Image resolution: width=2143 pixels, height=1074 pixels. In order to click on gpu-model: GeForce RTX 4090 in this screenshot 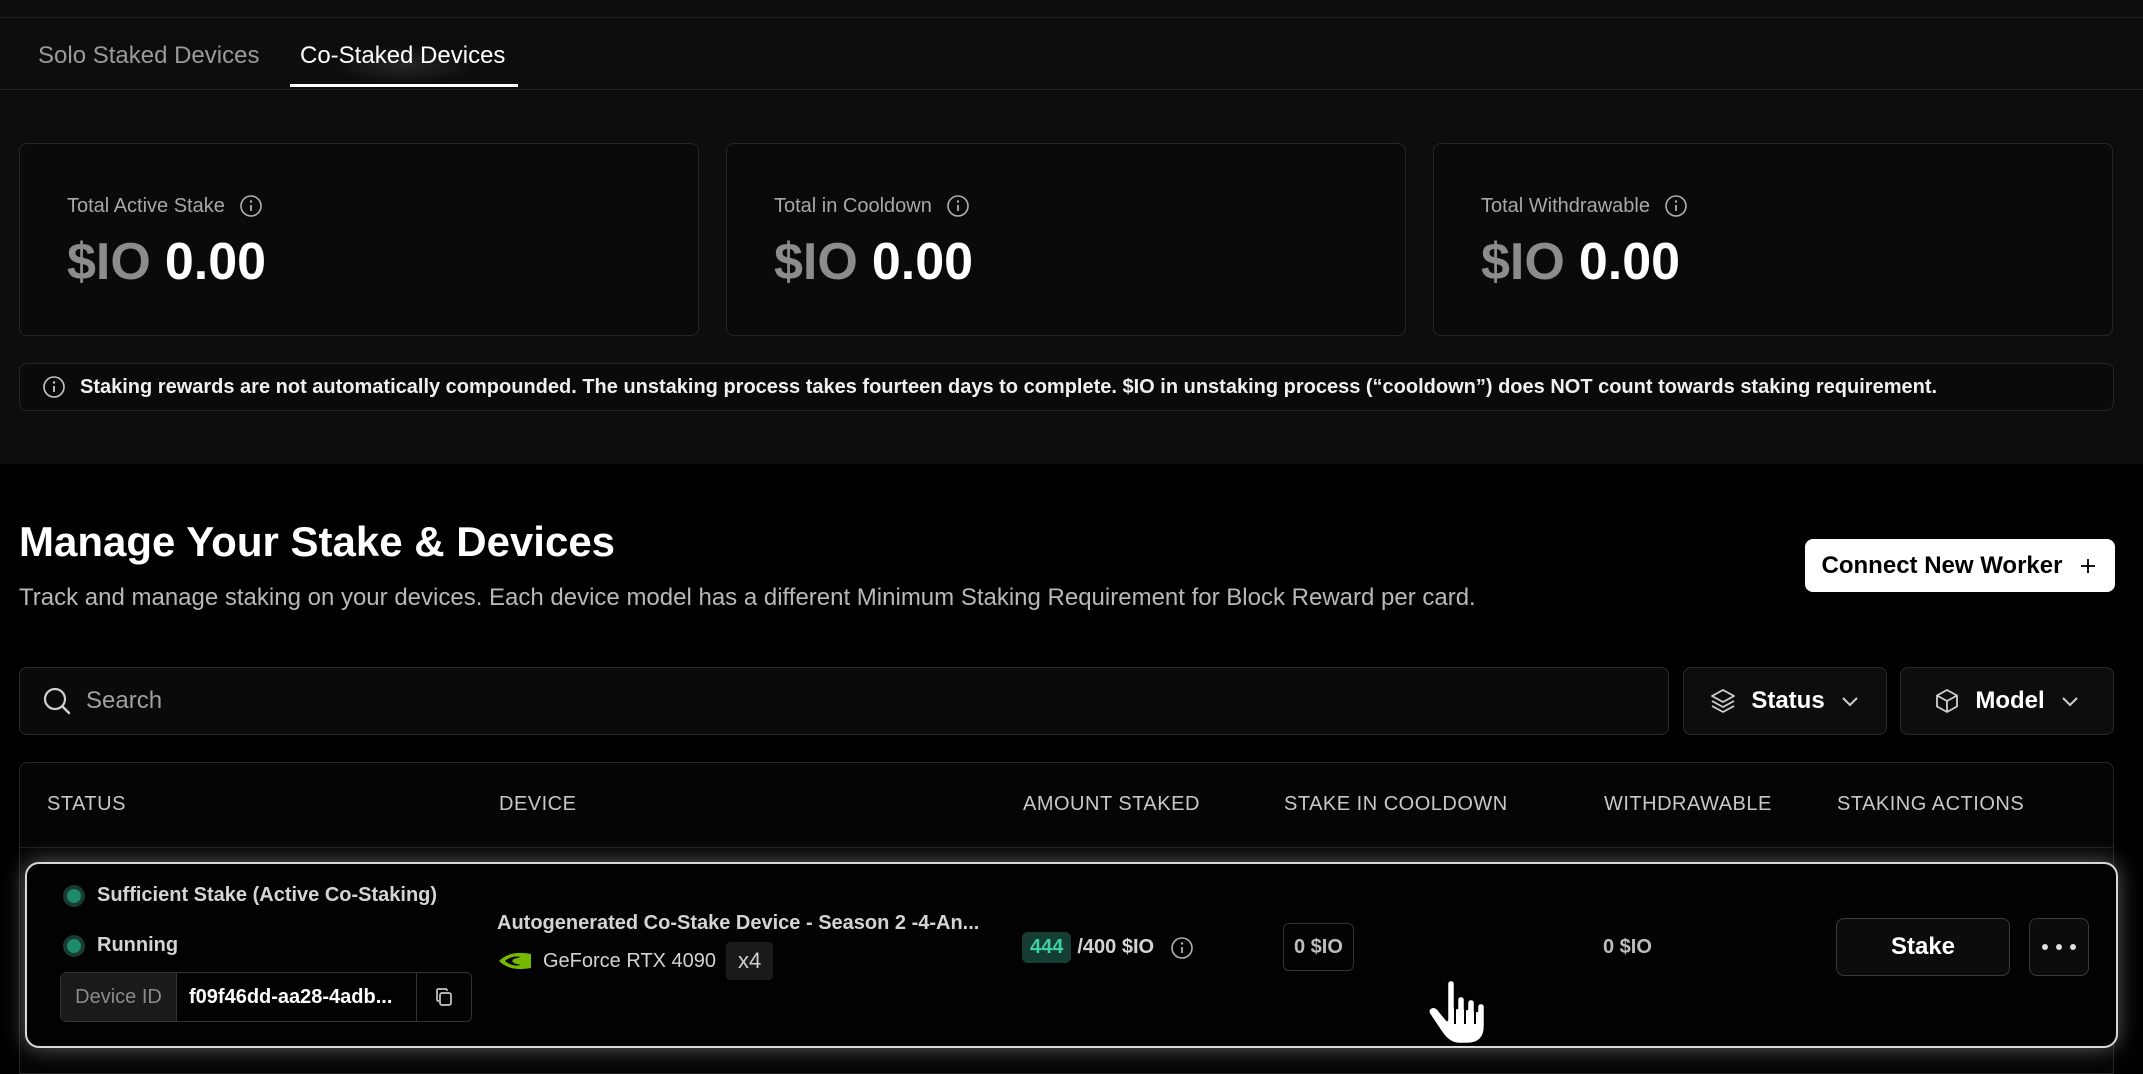, I will do `click(630, 960)`.